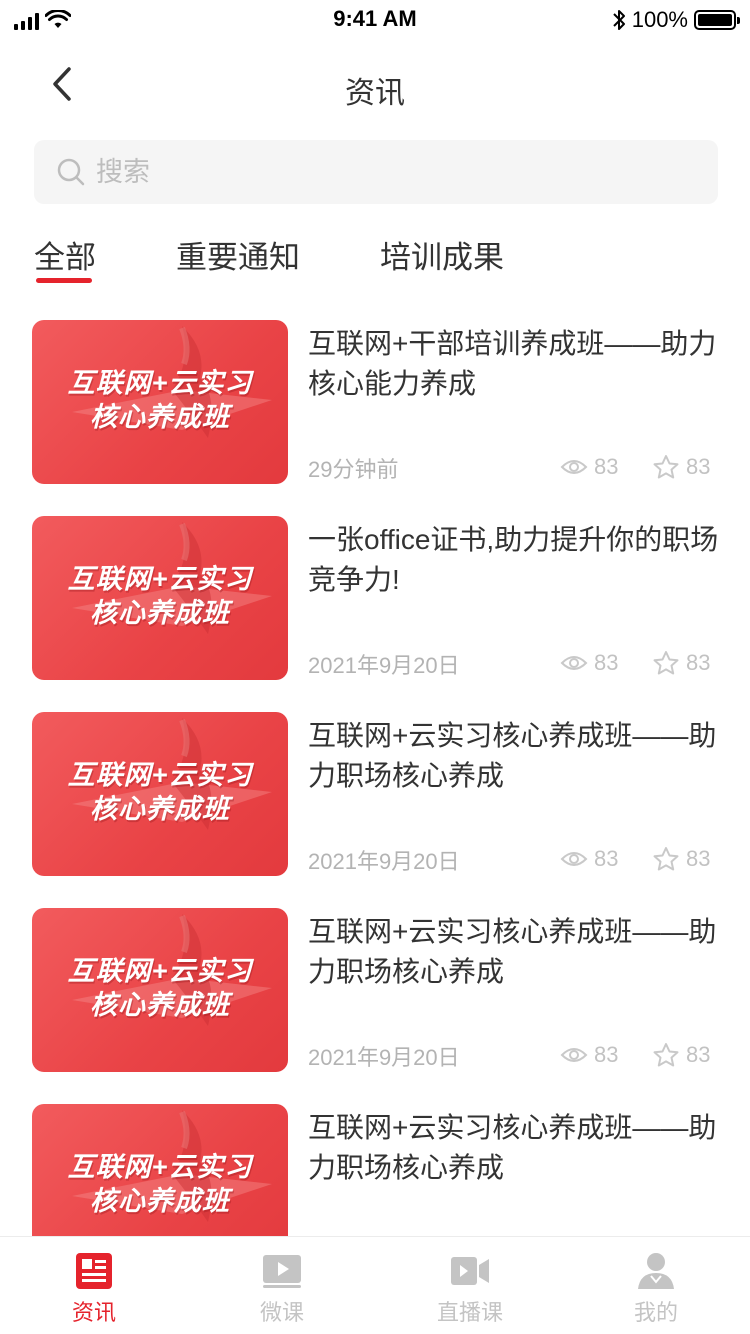 The height and width of the screenshot is (1334, 750). What do you see at coordinates (512, 363) in the screenshot?
I see `article-title: 互联网+干部培训养成班——助力核心能力养成` at bounding box center [512, 363].